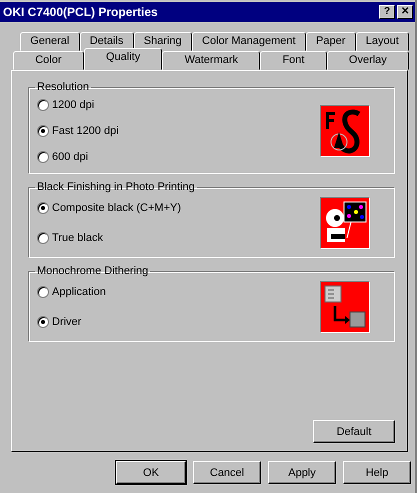 Image resolution: width=417 pixels, height=493 pixels. Describe the element at coordinates (345, 307) in the screenshot. I see `dithering-icon` at that location.